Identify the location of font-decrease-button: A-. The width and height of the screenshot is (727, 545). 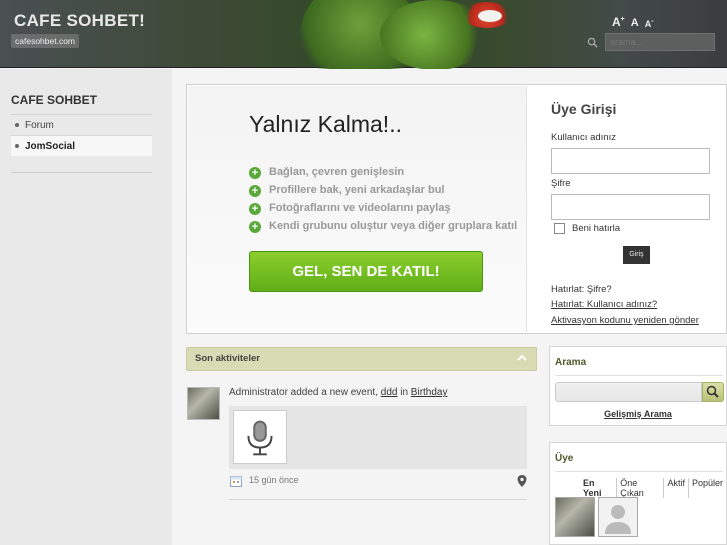
(649, 23).